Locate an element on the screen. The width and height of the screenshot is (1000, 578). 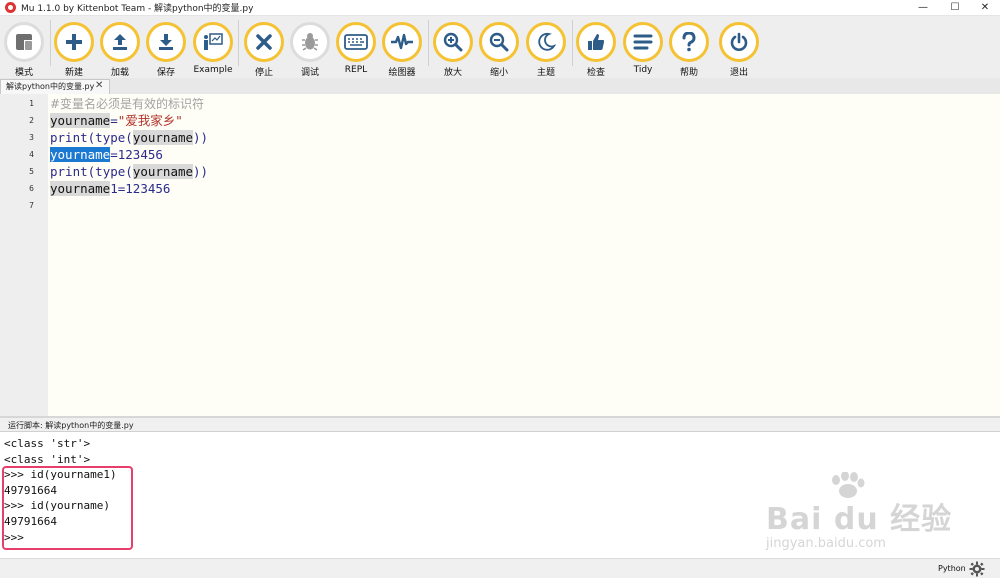
mode-icon is located at coordinates (24, 42).